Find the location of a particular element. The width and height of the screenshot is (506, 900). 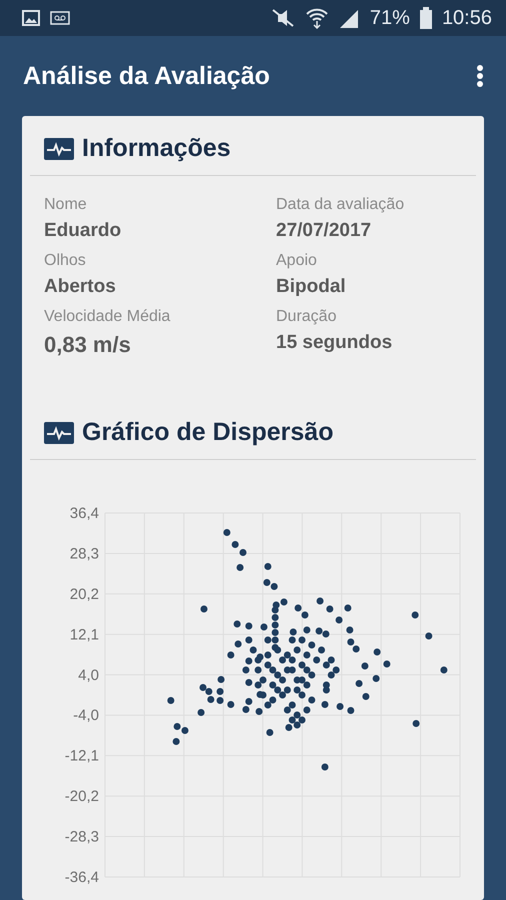

field-label: Apoio is located at coordinates (297, 261).